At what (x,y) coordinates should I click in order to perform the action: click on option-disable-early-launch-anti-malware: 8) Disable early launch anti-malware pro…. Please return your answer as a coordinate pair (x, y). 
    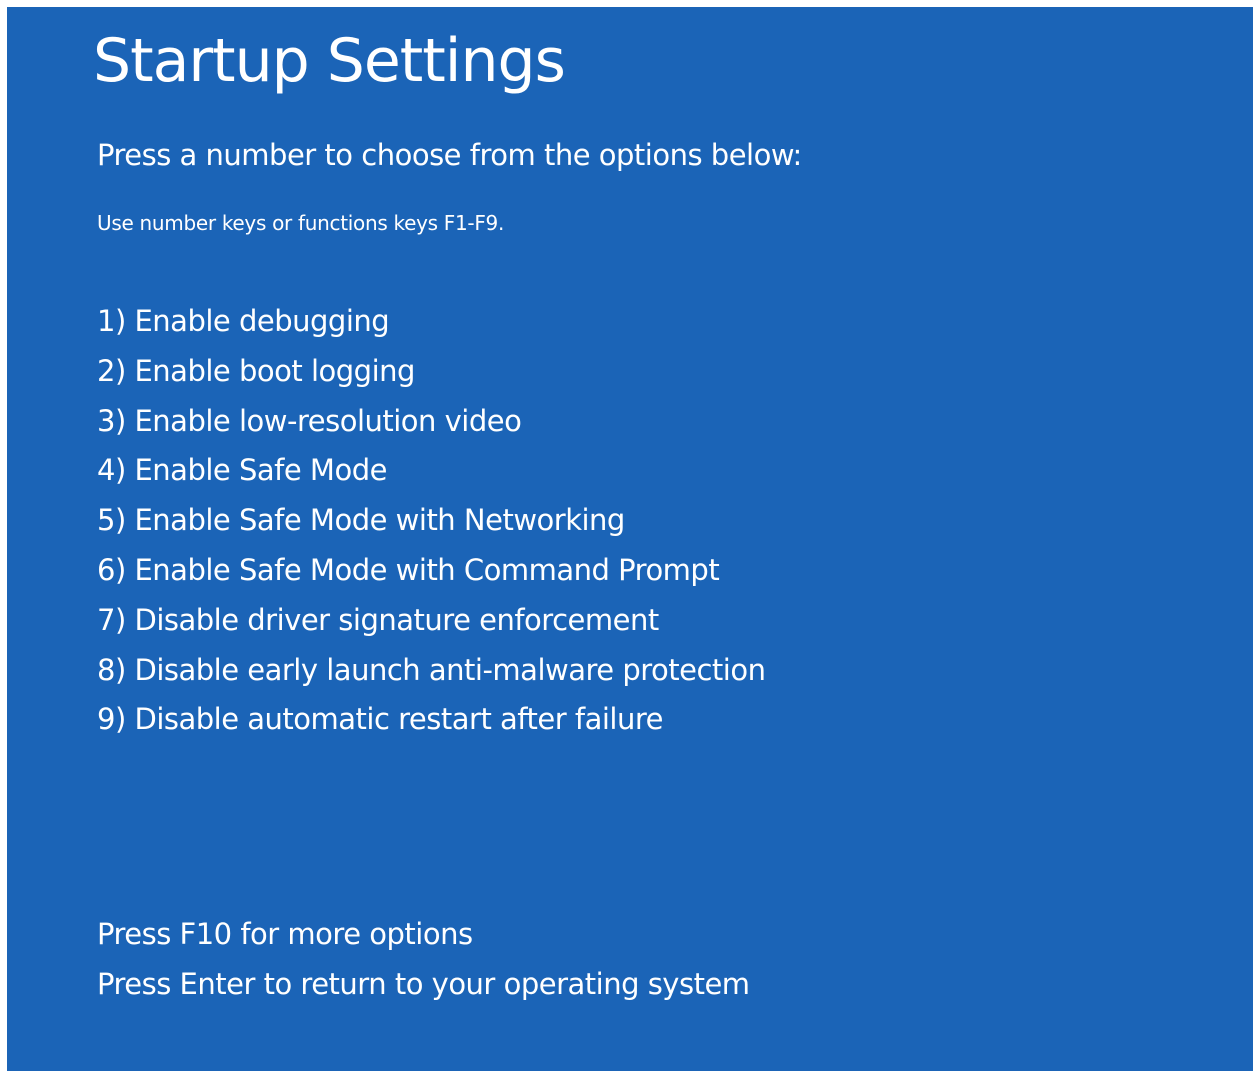
    Looking at the image, I should click on (431, 671).